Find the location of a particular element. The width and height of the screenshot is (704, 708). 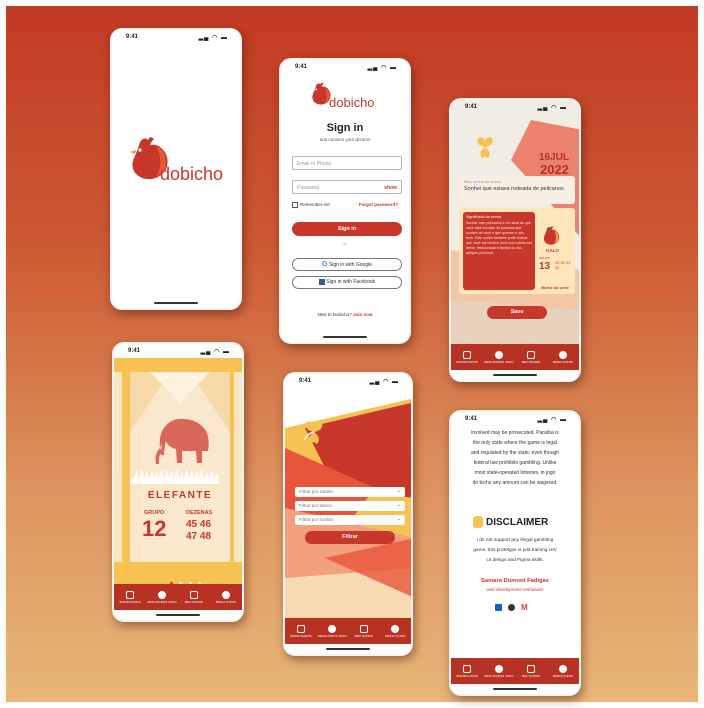

save-button: Save is located at coordinates (517, 312).